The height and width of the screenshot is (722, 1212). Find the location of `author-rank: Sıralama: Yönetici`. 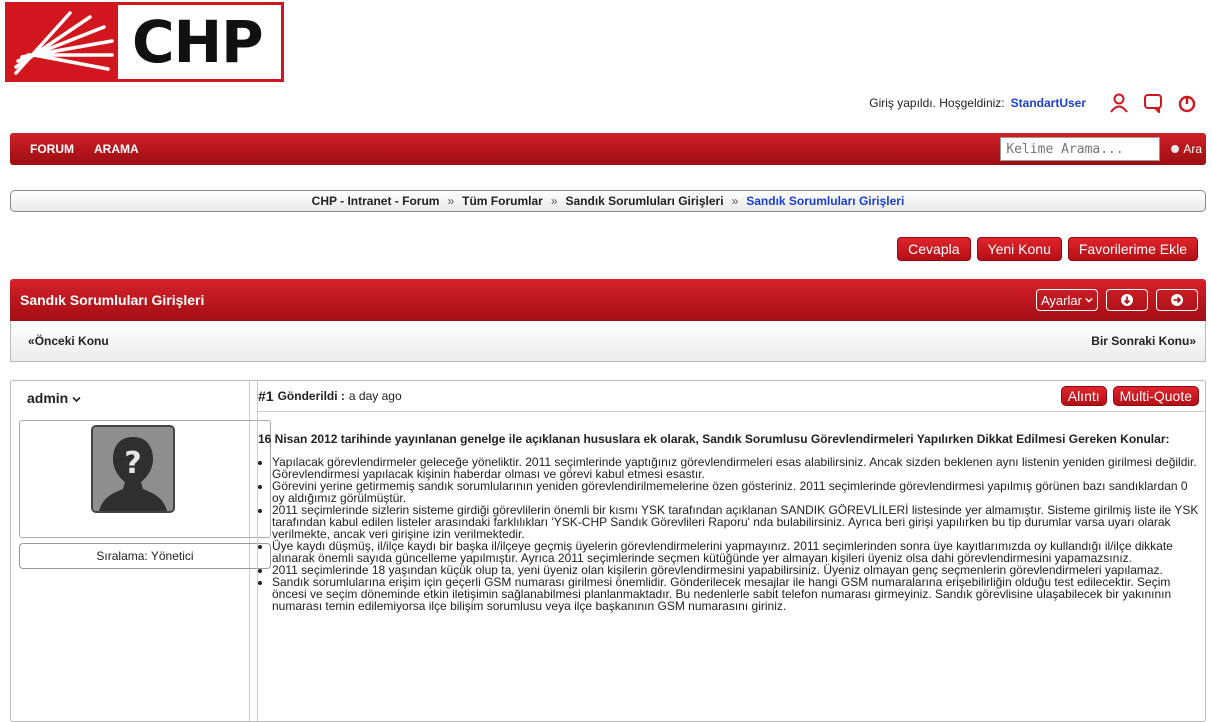

author-rank: Sıralama: Yönetici is located at coordinates (145, 556).